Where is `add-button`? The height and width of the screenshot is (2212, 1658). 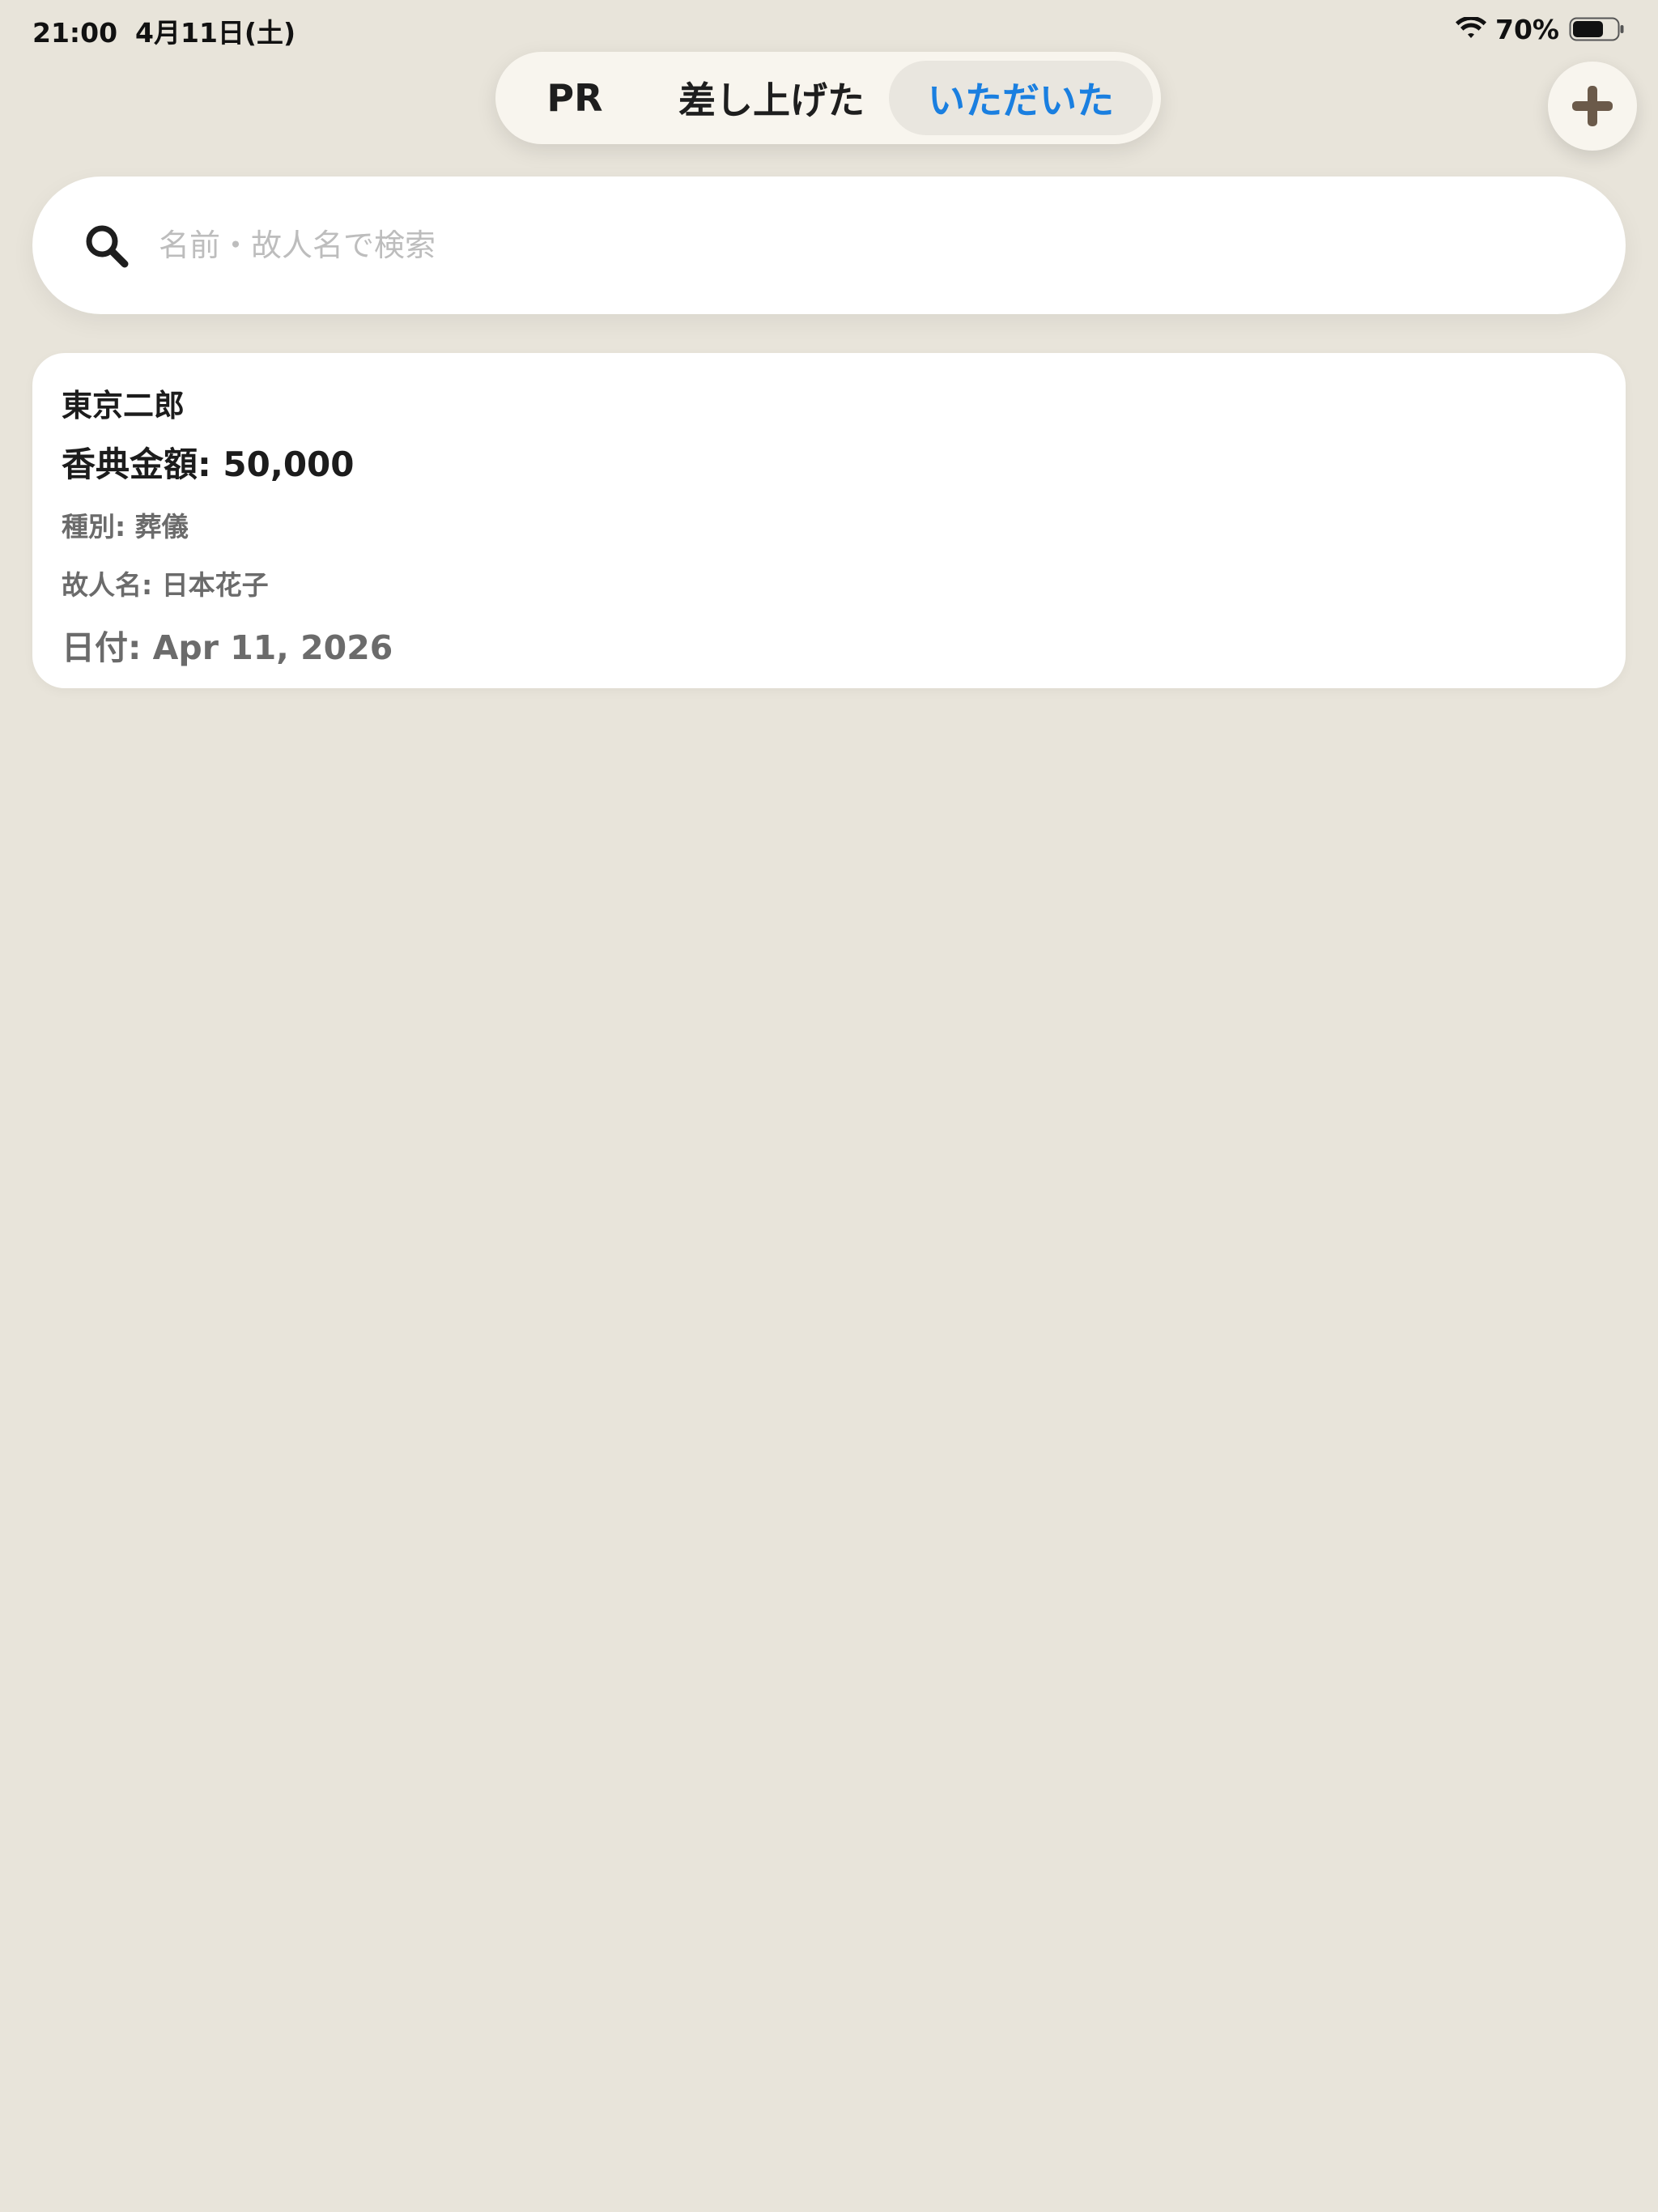
add-button is located at coordinates (1592, 106).